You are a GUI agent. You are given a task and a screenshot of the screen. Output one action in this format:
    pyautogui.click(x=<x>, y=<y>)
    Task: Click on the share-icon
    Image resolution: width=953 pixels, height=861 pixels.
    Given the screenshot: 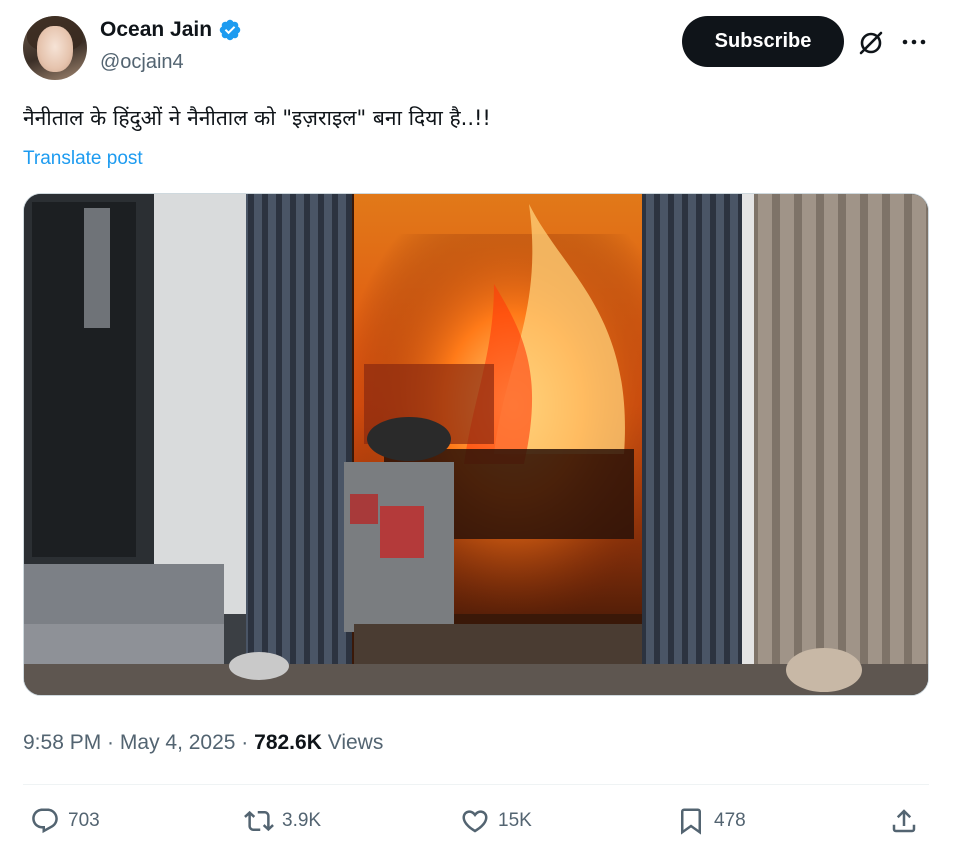 What is the action you would take?
    pyautogui.click(x=904, y=821)
    